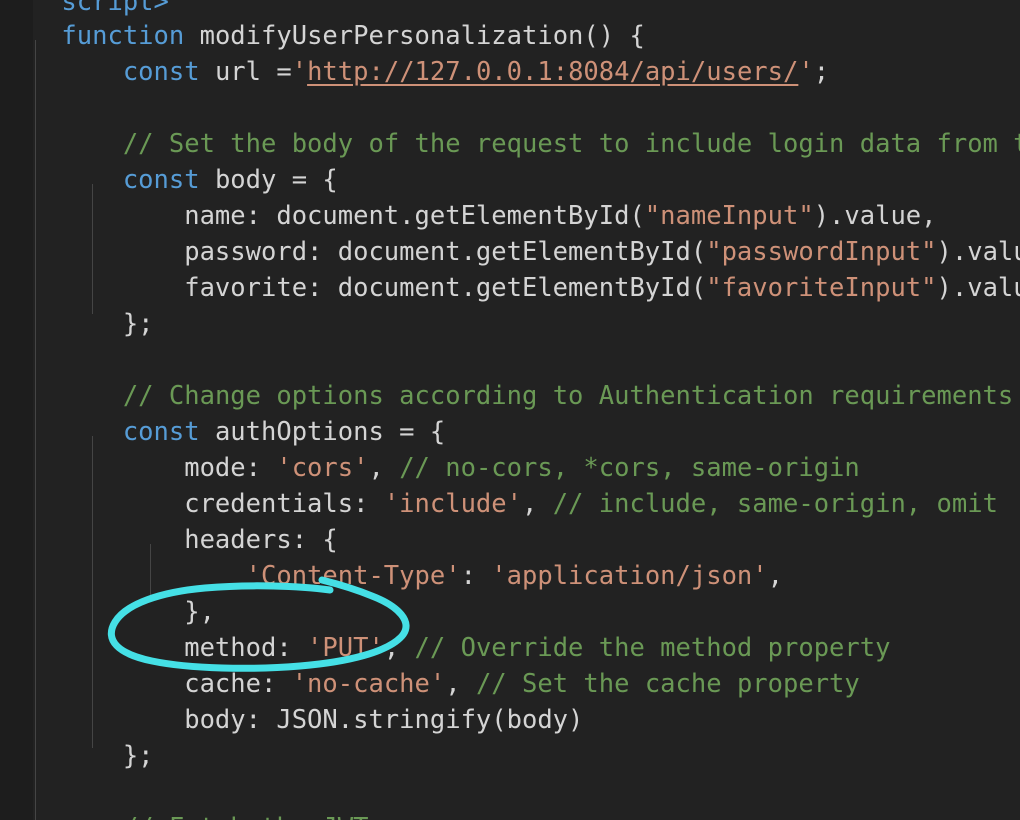  I want to click on token-comment: // Fetch the JWT, so click(246, 816).